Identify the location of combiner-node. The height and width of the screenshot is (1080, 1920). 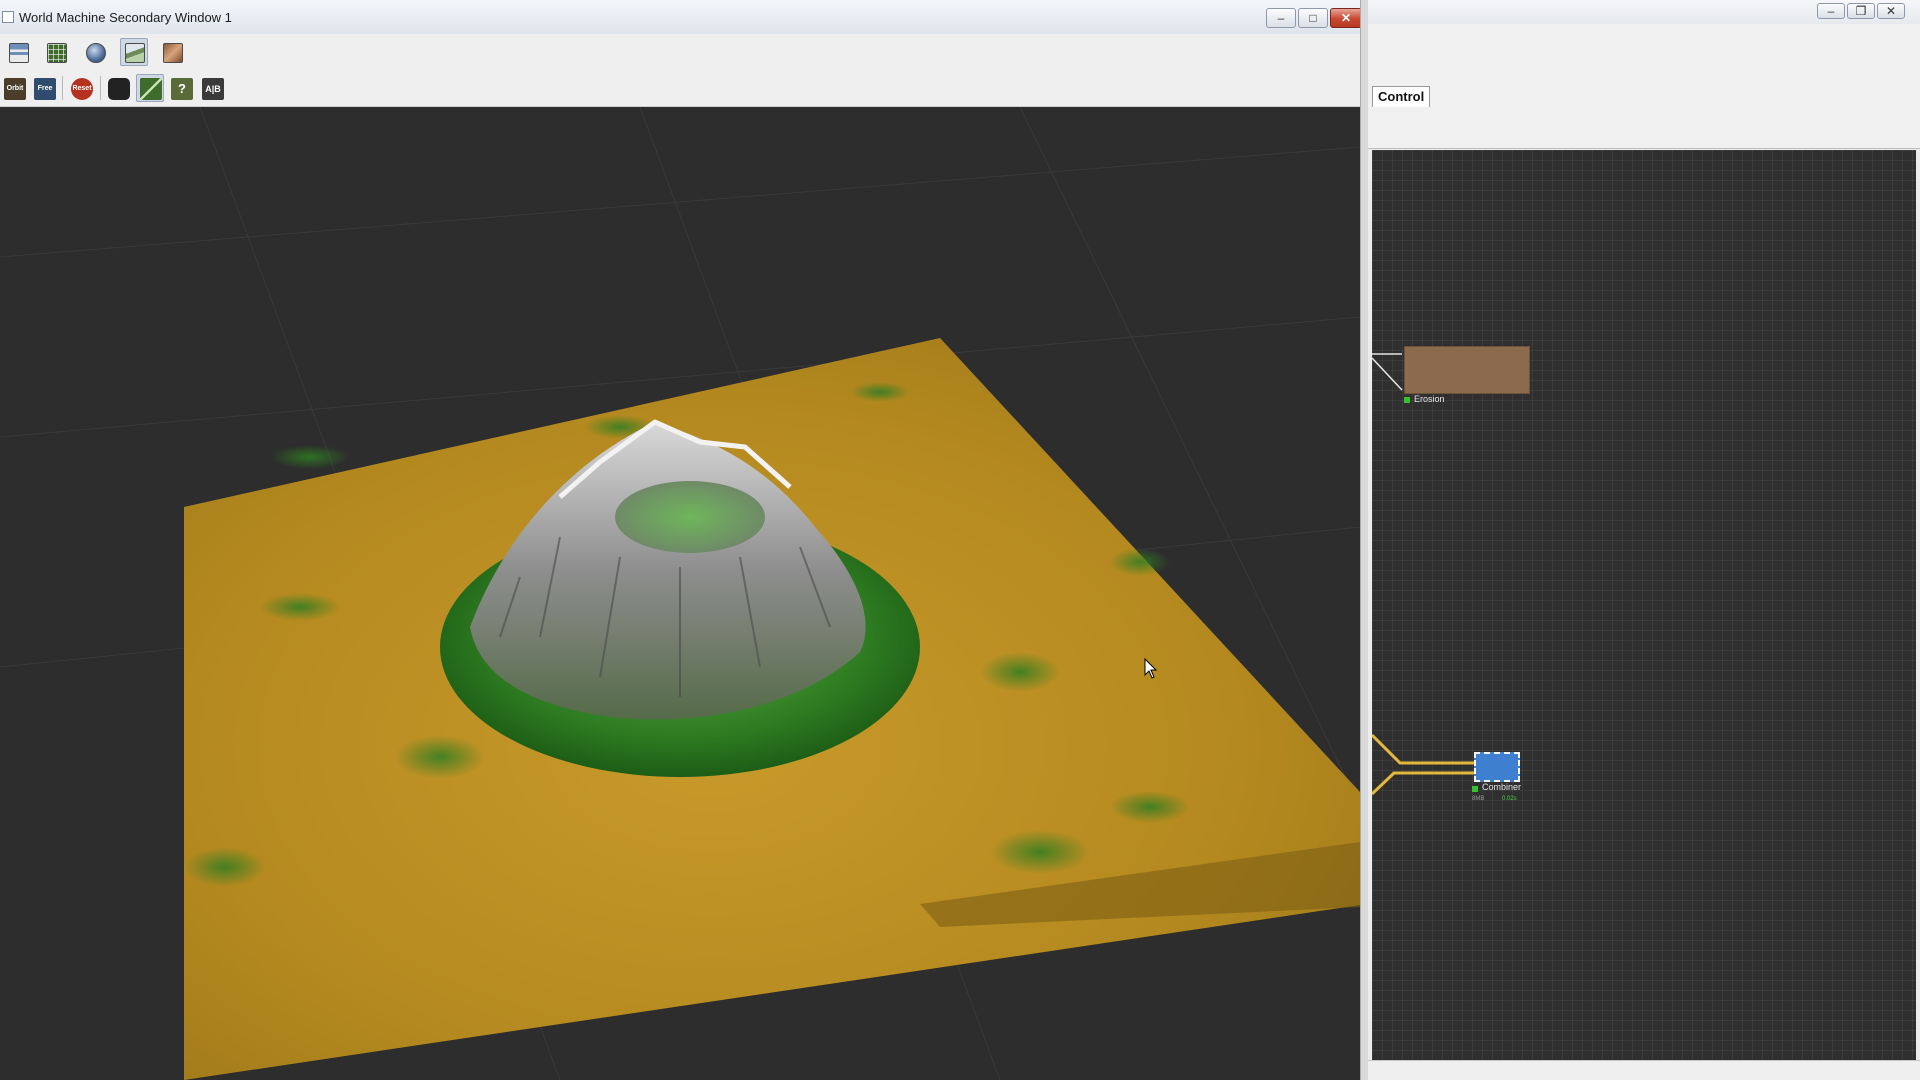
(1497, 767).